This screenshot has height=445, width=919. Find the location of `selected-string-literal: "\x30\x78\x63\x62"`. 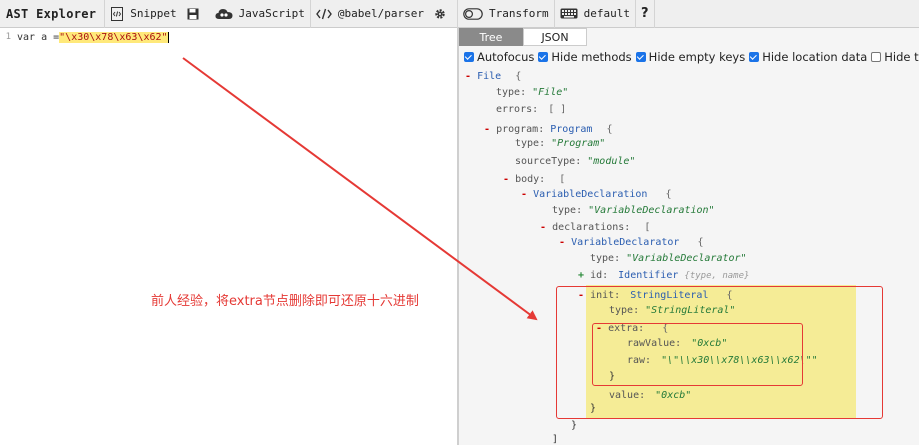

selected-string-literal: "\x30\x78\x63\x62" is located at coordinates (114, 37).